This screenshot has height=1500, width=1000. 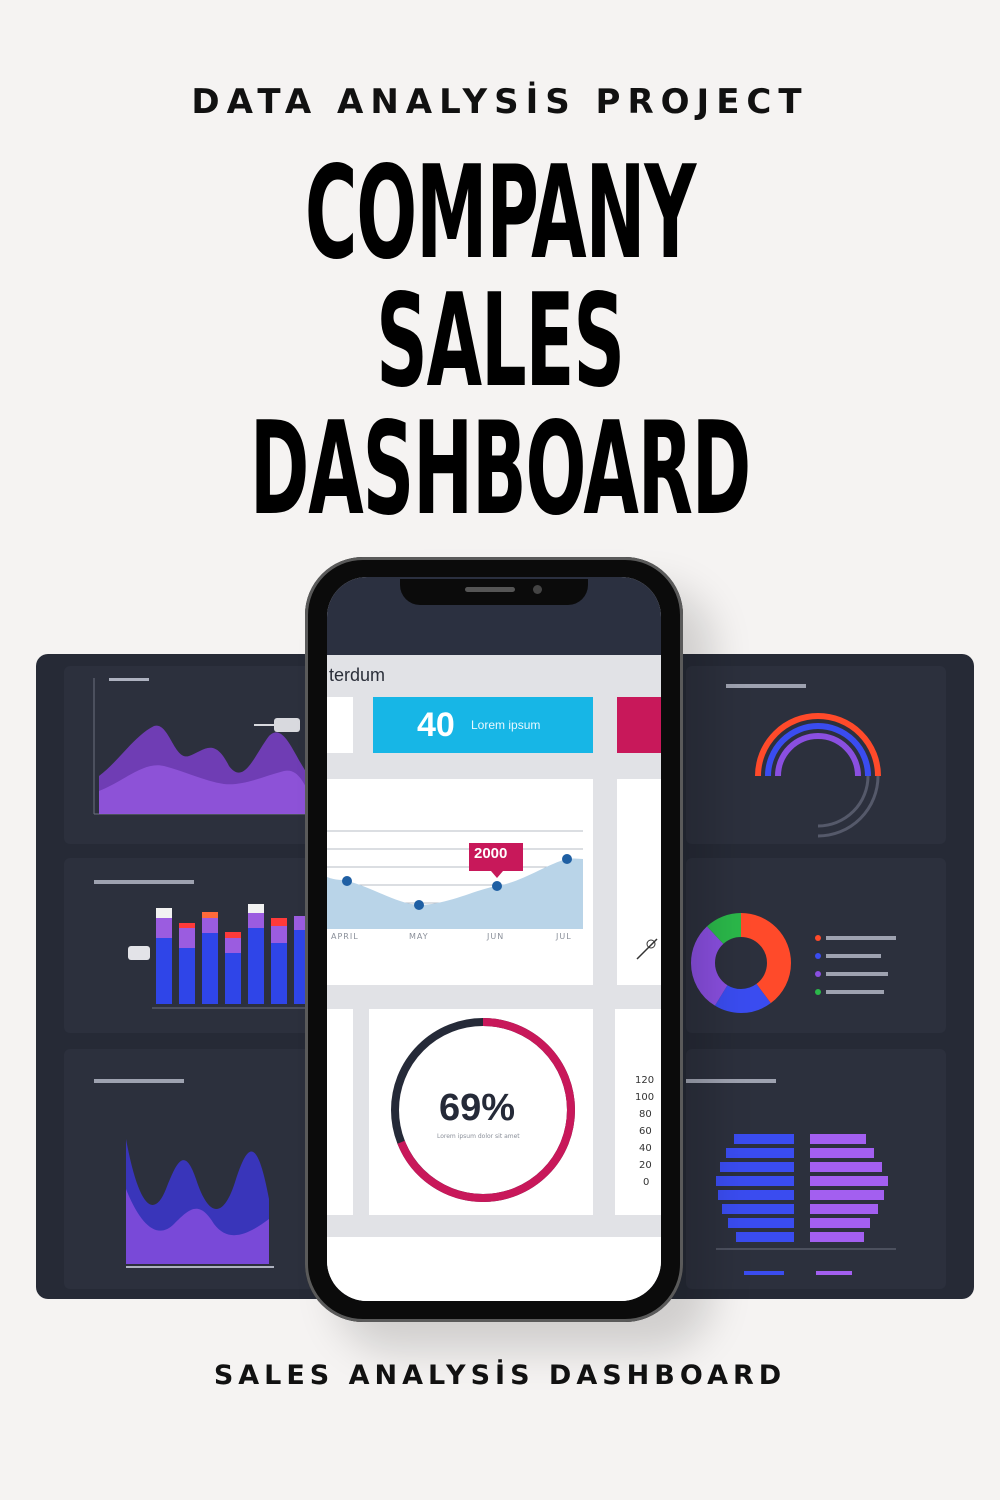 I want to click on panel-area-chart, so click(x=189, y=755).